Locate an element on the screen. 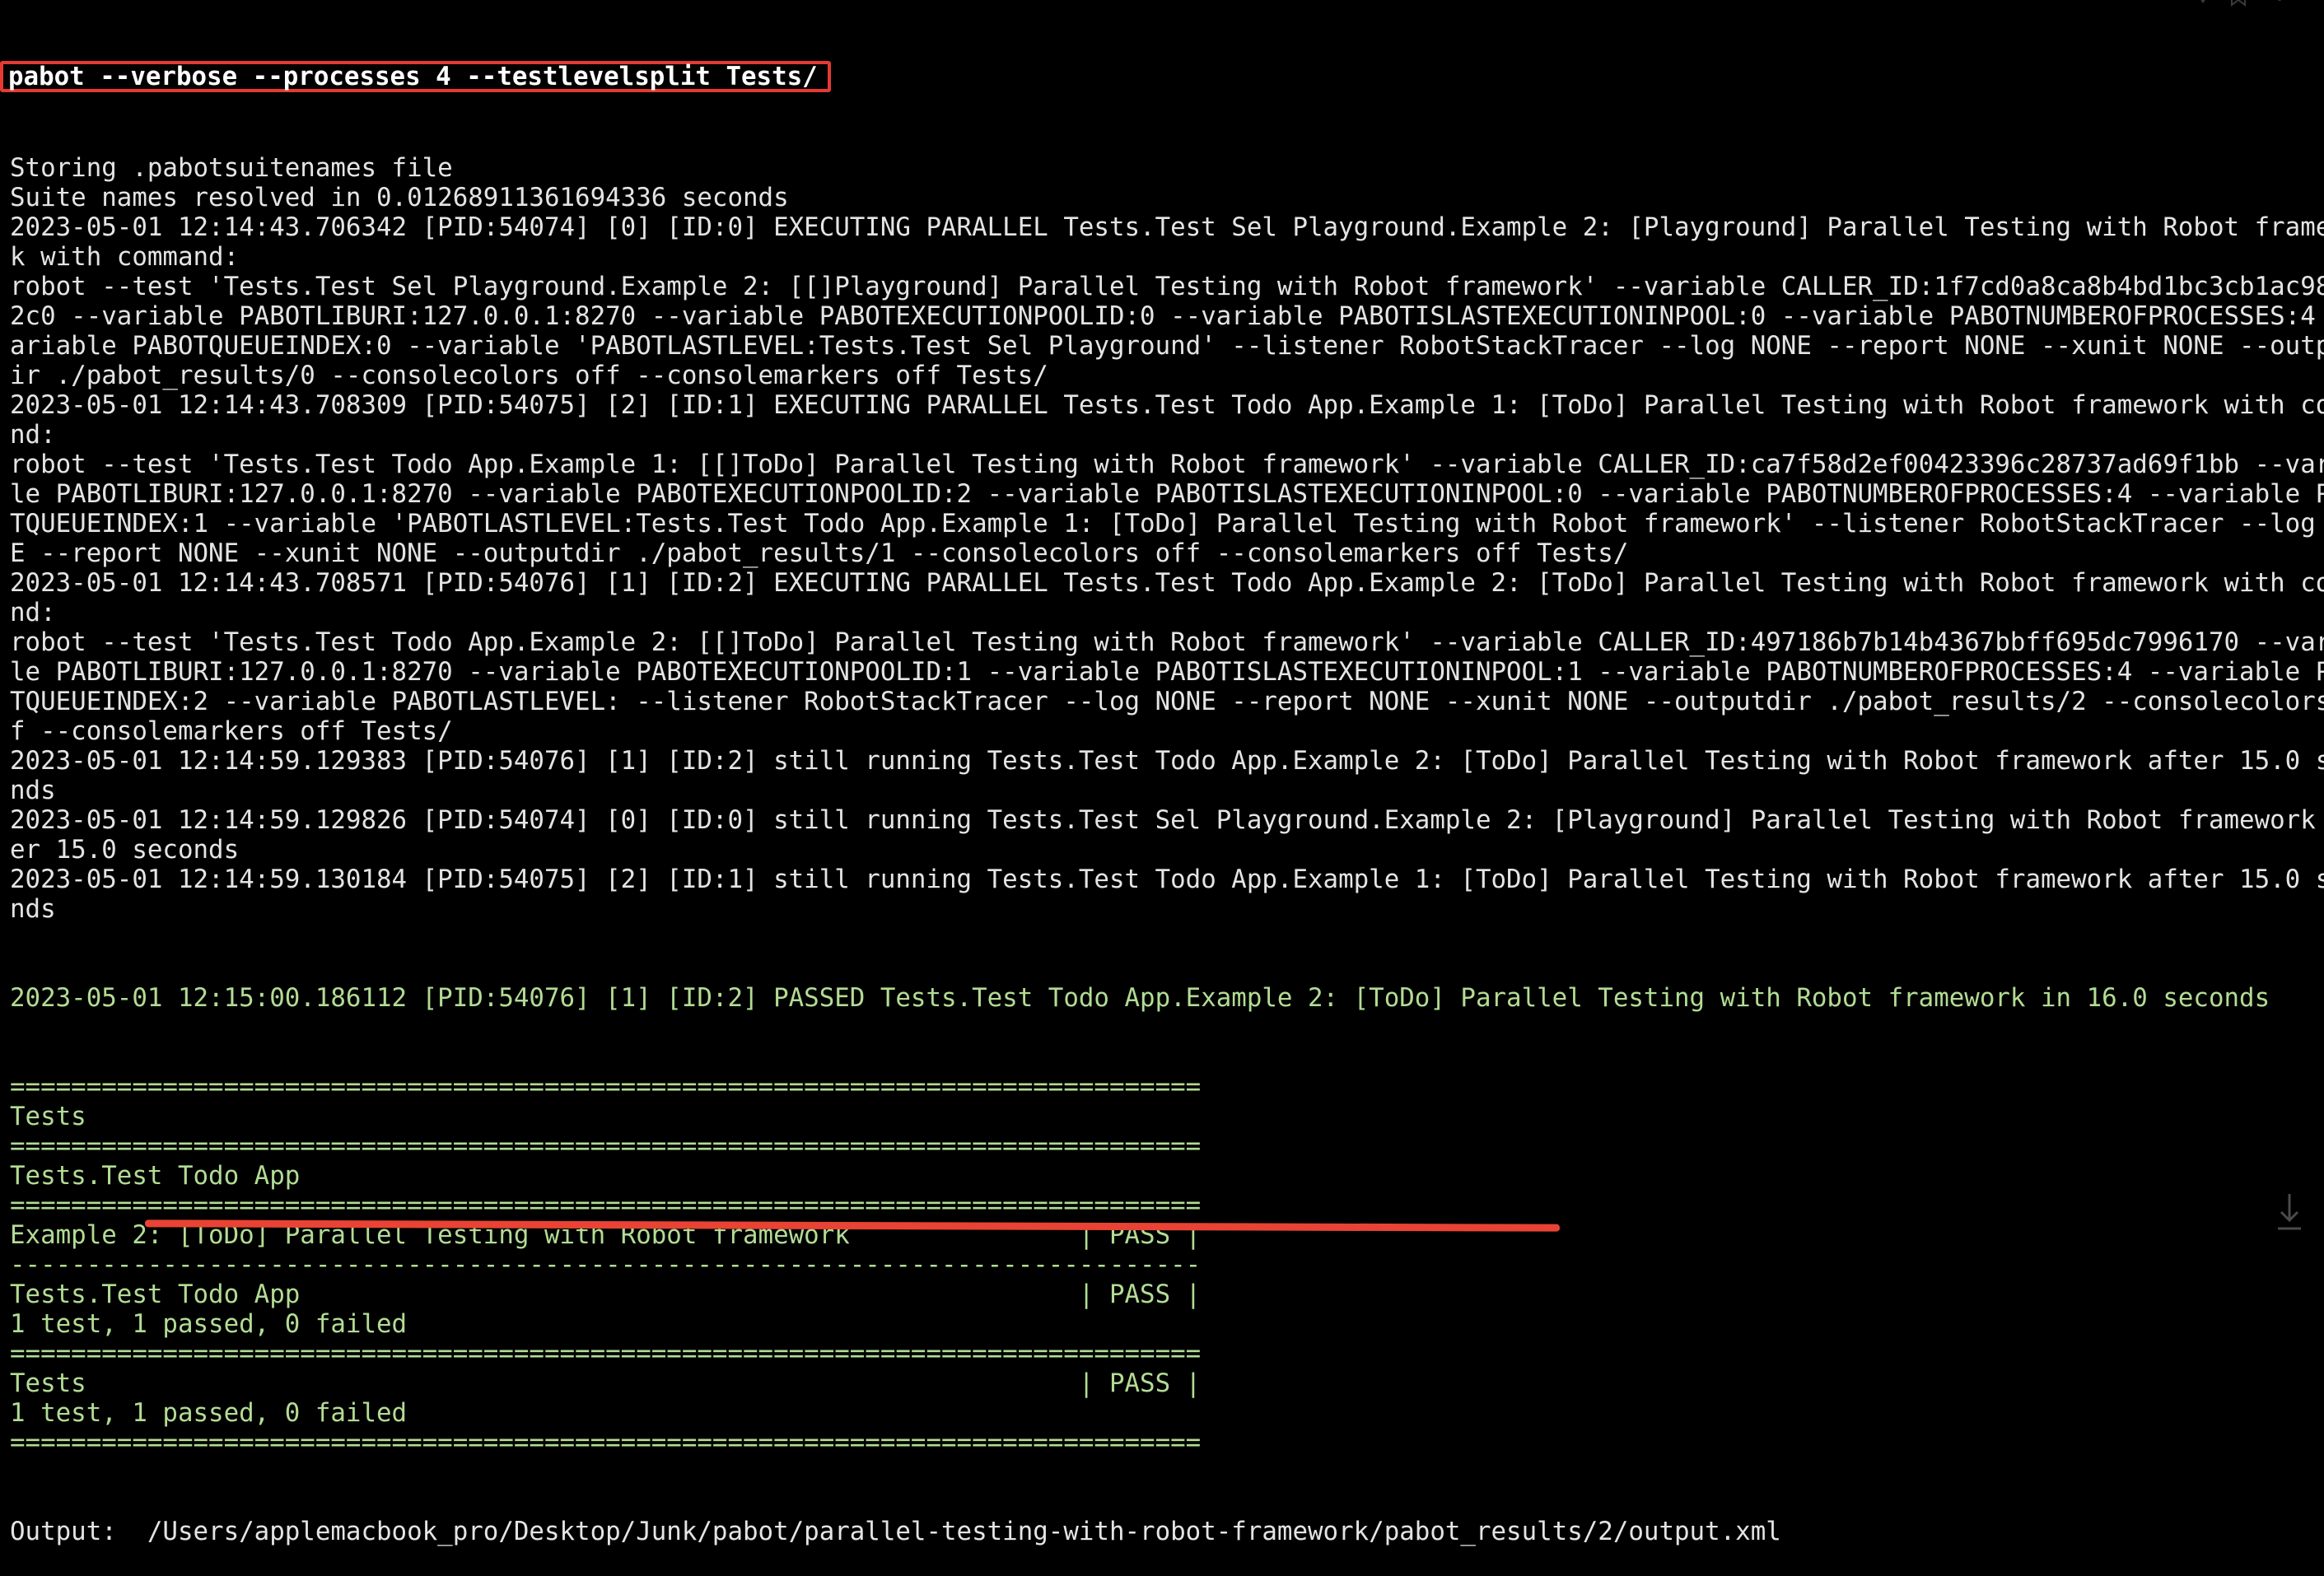  scroll-to-bottom-icon is located at coordinates (2289, 1212).